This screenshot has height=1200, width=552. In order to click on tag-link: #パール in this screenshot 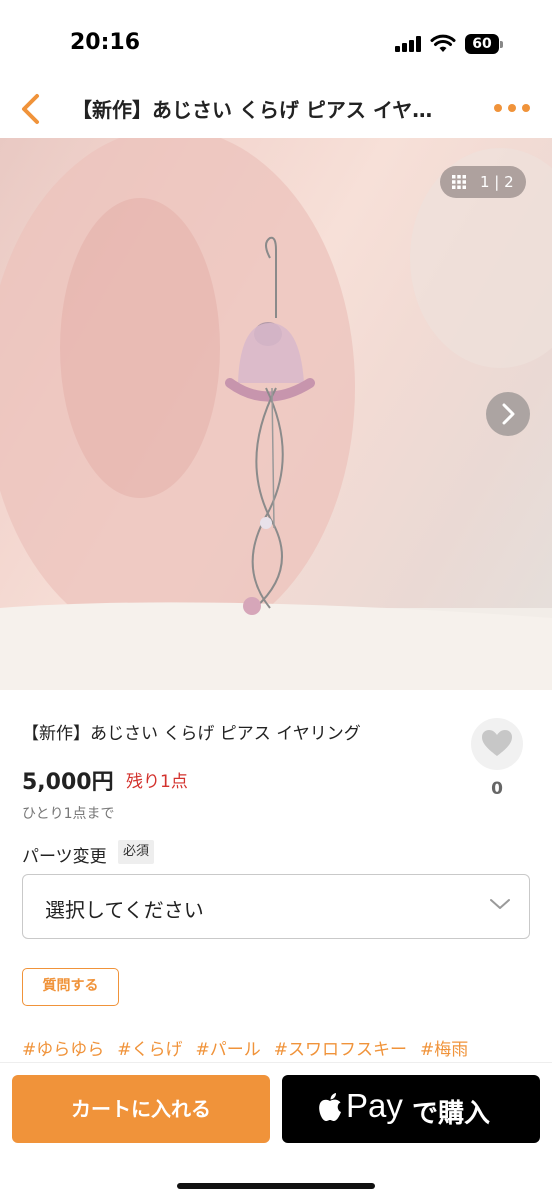, I will do `click(228, 1050)`.